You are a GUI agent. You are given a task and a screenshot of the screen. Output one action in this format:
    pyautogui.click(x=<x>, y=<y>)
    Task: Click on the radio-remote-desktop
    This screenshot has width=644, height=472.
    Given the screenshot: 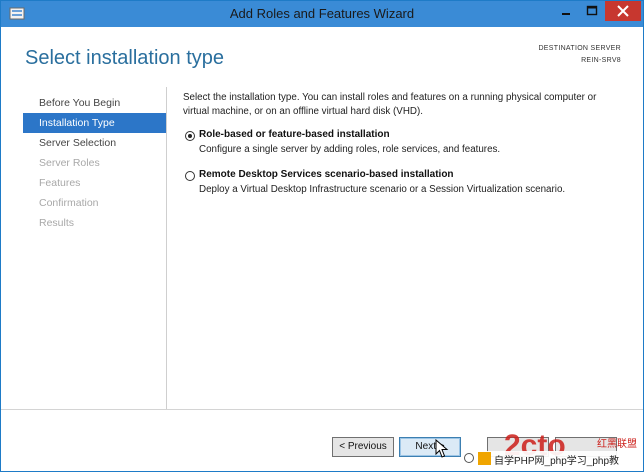 What is the action you would take?
    pyautogui.click(x=190, y=176)
    